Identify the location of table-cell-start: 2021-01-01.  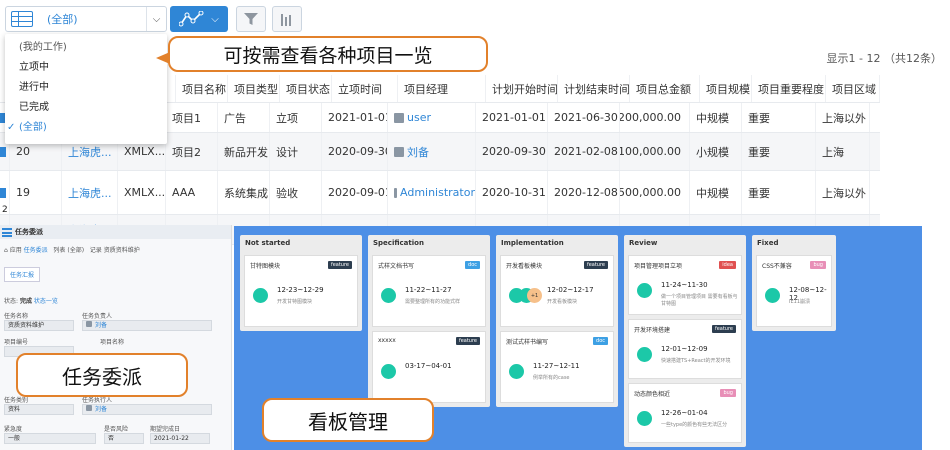
(512, 117).